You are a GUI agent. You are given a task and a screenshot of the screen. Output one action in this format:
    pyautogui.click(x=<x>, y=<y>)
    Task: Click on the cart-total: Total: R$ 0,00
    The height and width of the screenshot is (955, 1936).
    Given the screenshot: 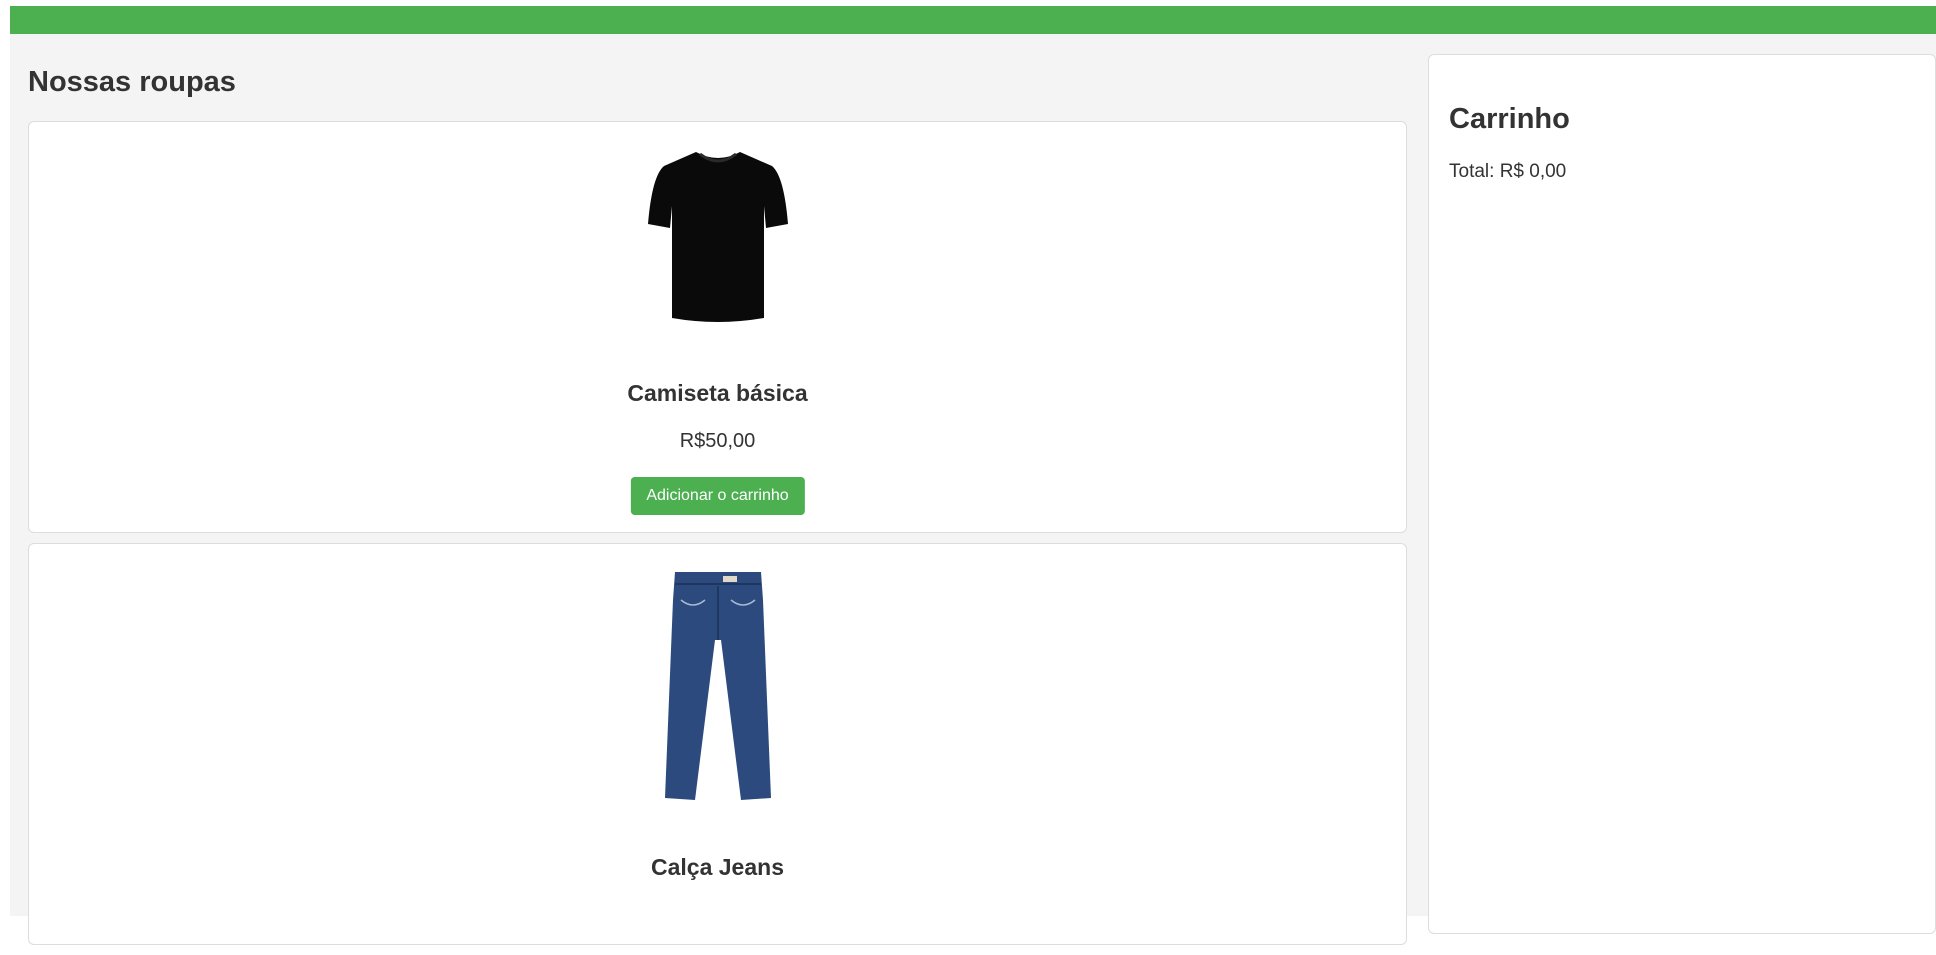 What is the action you would take?
    pyautogui.click(x=1508, y=171)
    